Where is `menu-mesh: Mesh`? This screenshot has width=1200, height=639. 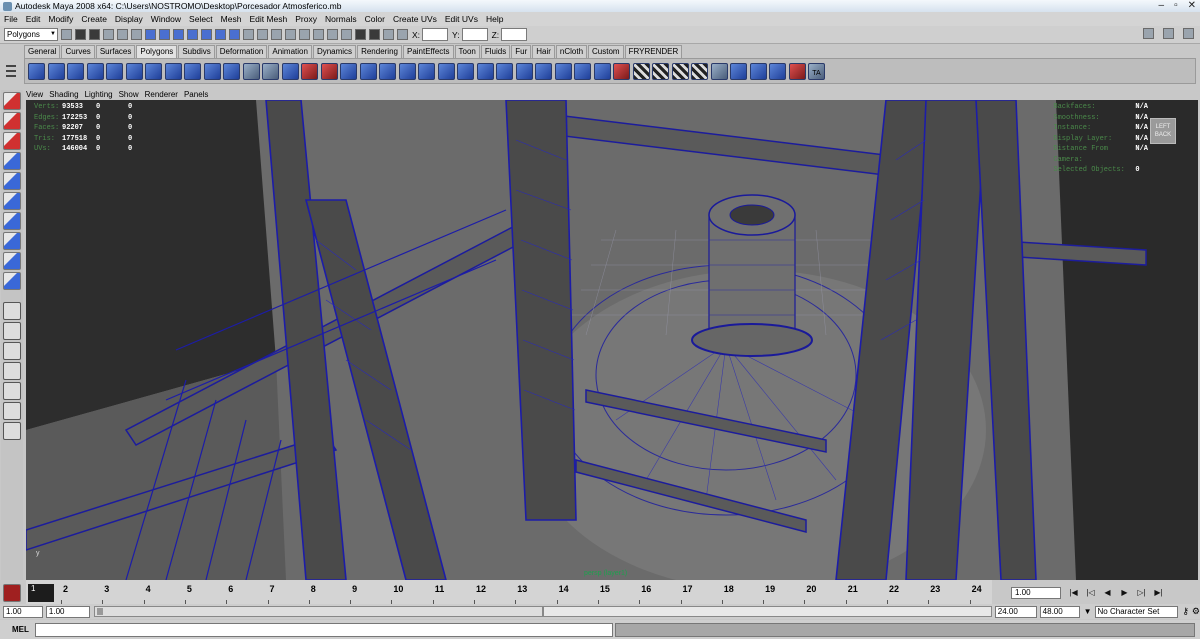 menu-mesh: Mesh is located at coordinates (231, 19).